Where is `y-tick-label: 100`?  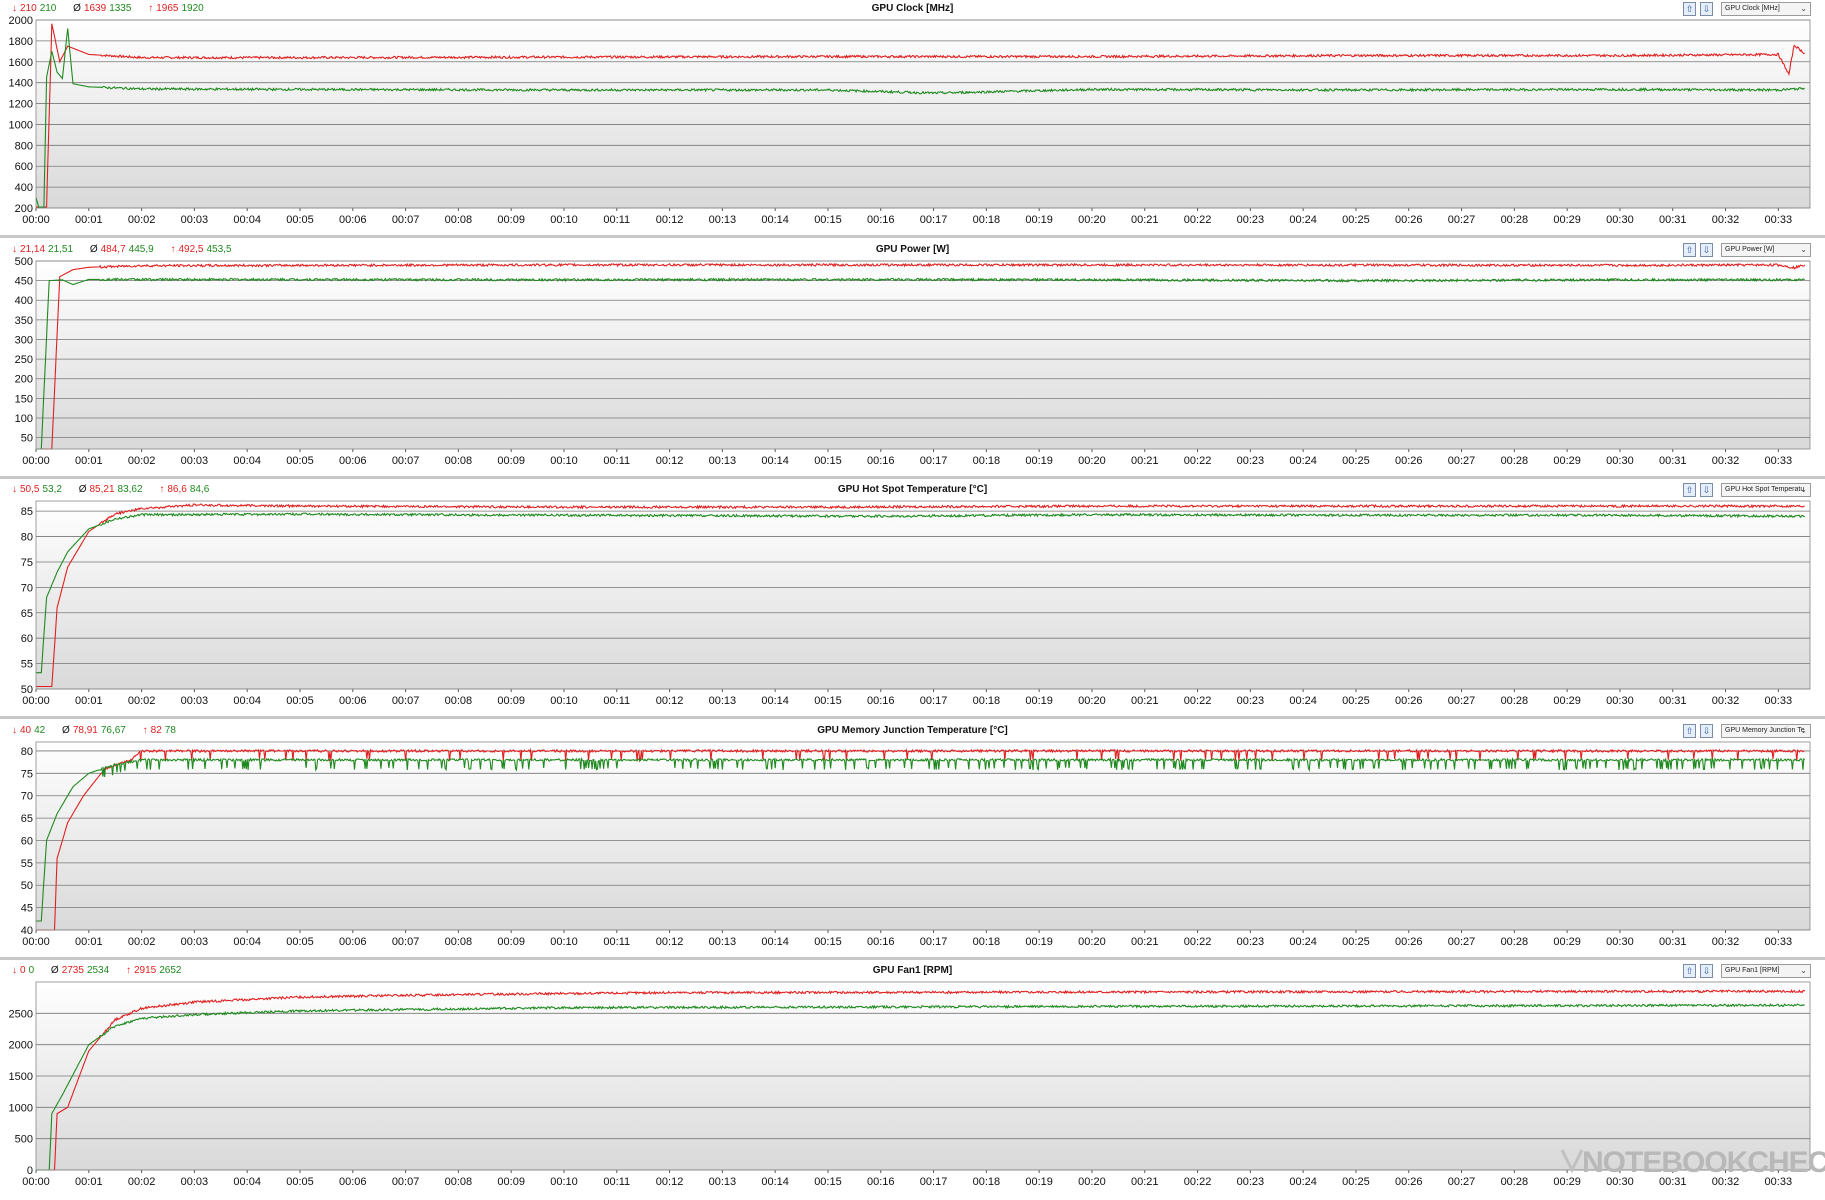 y-tick-label: 100 is located at coordinates (24, 419).